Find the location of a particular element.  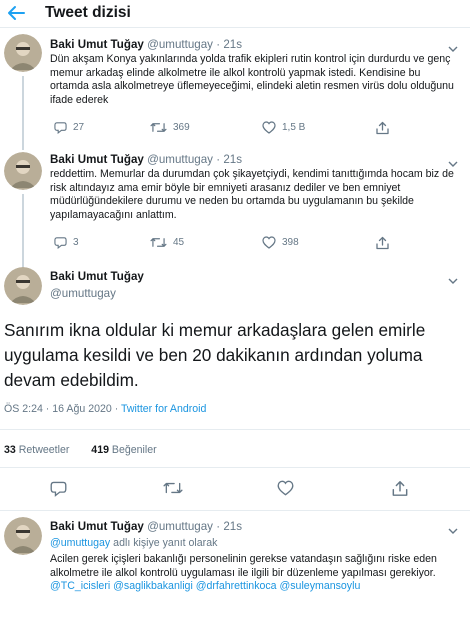

like-button is located at coordinates (285, 488).